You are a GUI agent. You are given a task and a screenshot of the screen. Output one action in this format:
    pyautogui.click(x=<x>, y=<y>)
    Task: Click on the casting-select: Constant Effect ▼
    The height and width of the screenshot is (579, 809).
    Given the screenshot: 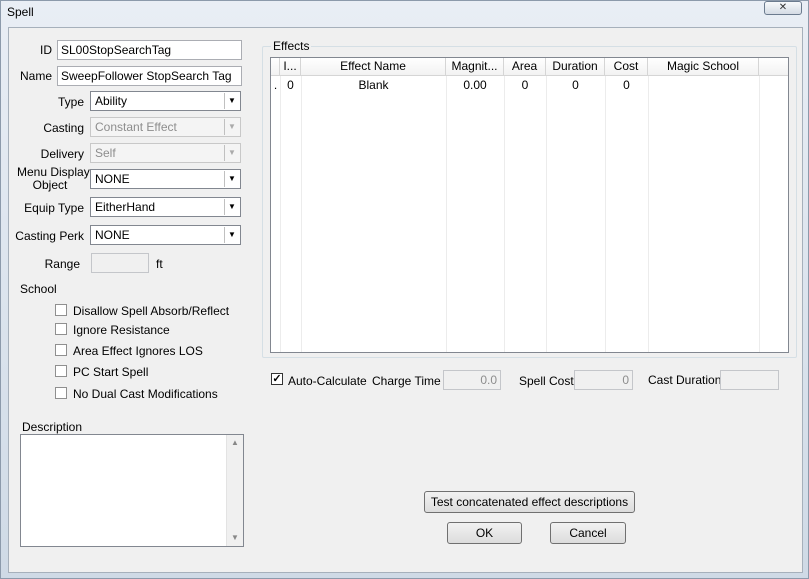 What is the action you would take?
    pyautogui.click(x=165, y=127)
    